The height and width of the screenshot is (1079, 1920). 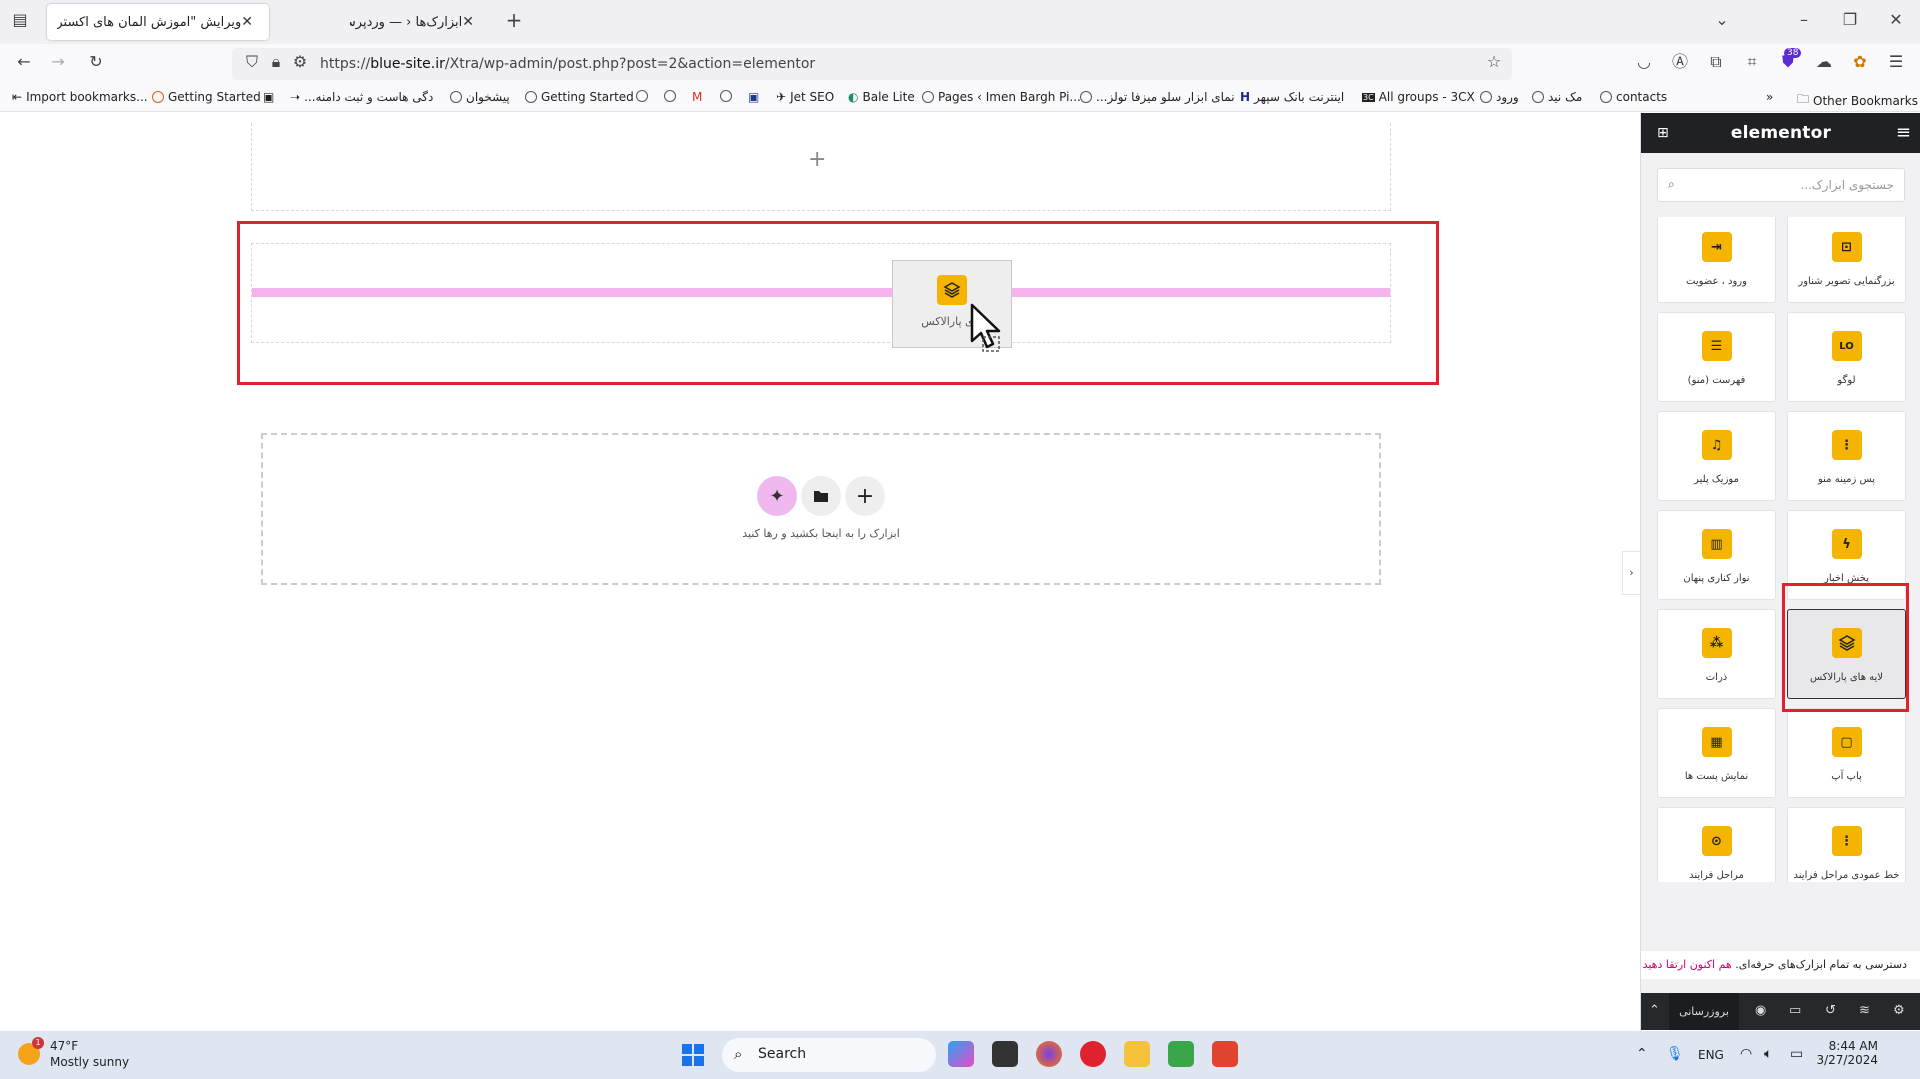 What do you see at coordinates (415, 22) in the screenshot?
I see `tab-widgets: ✕ ابزارک‌ها ‹ — وردپرس` at bounding box center [415, 22].